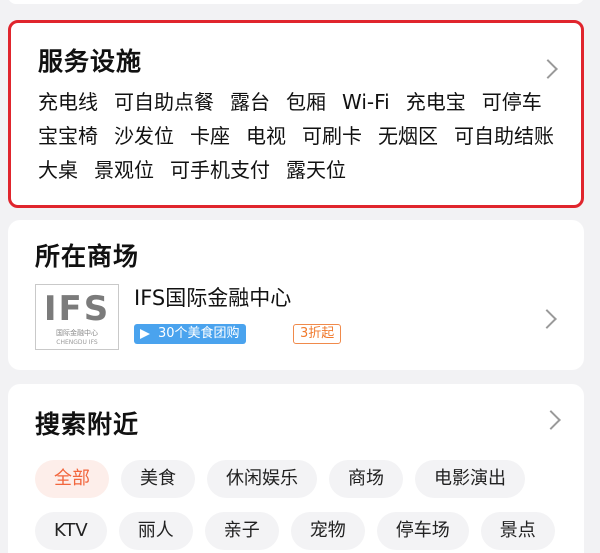 This screenshot has width=600, height=553. What do you see at coordinates (327, 531) in the screenshot?
I see `chip-pets: 宠物` at bounding box center [327, 531].